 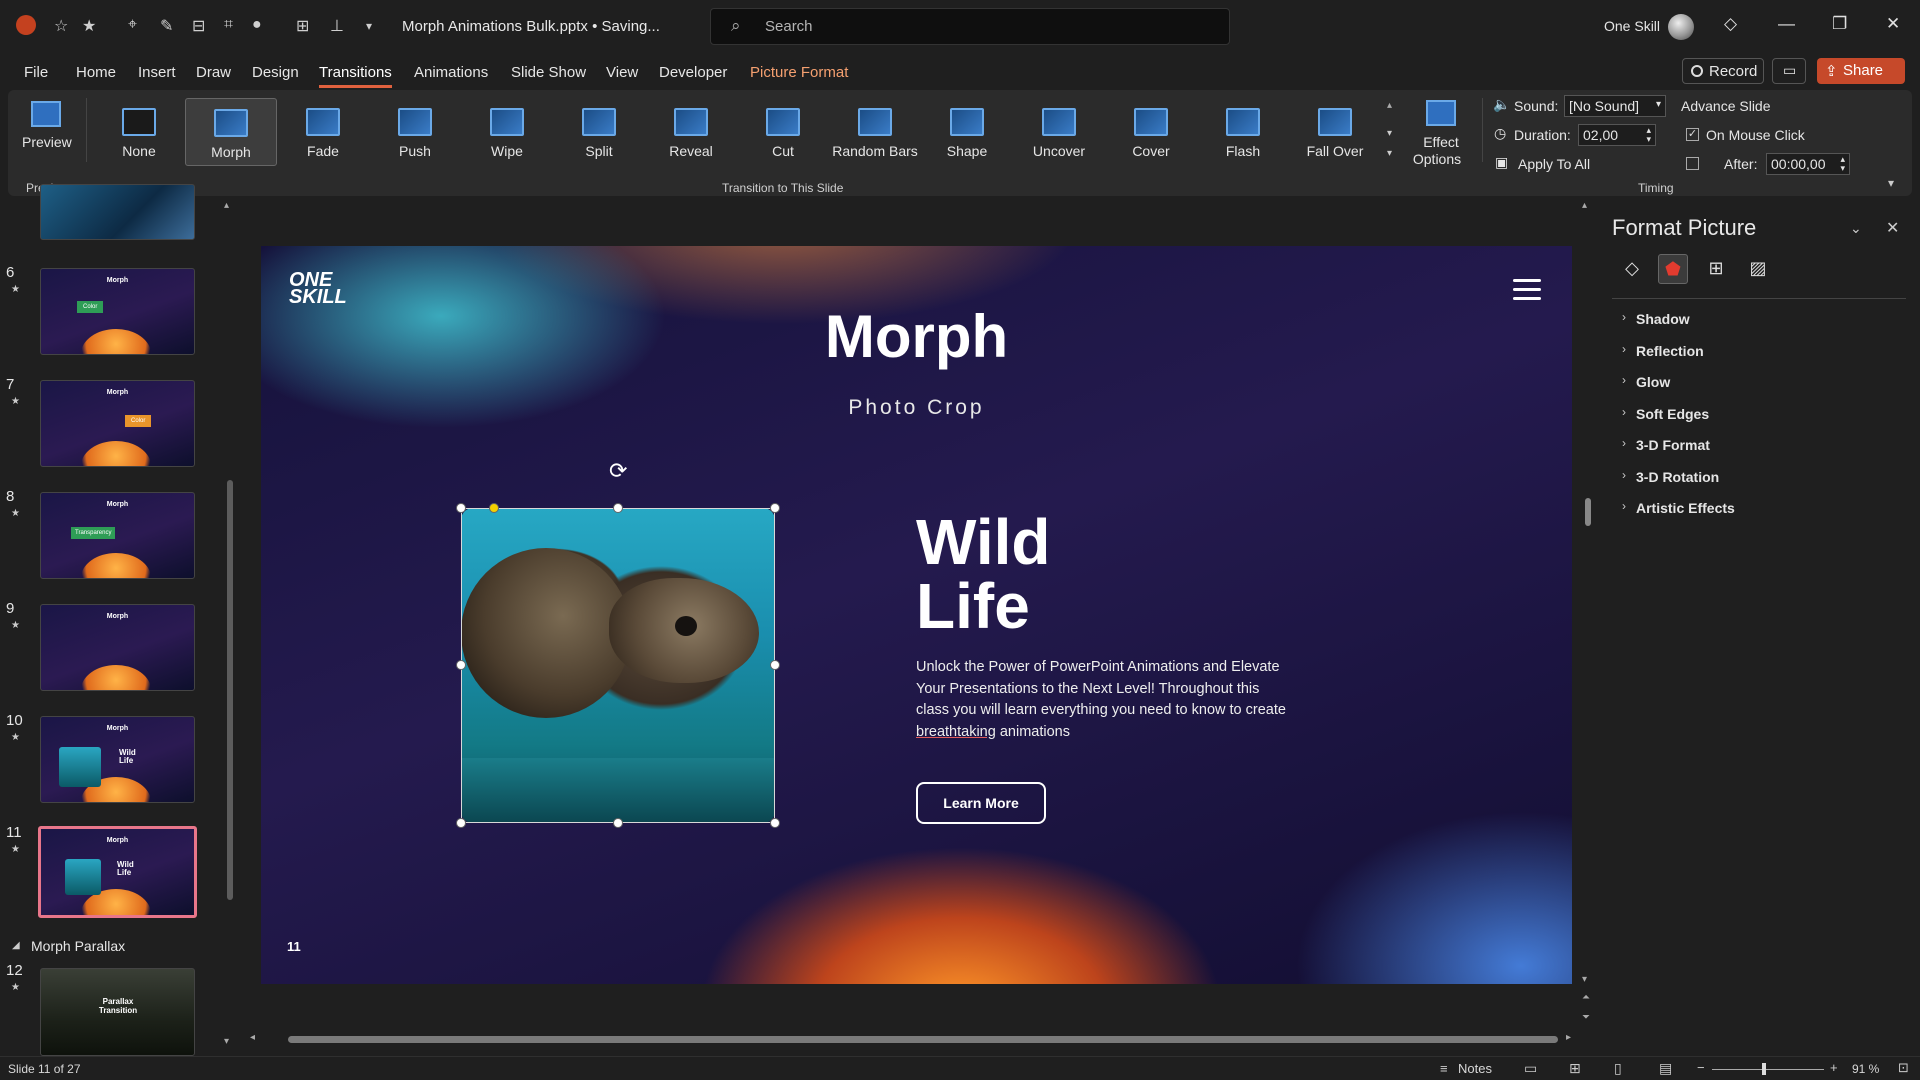 What do you see at coordinates (1618, 1068) in the screenshot?
I see `reading-view-icon: ▯` at bounding box center [1618, 1068].